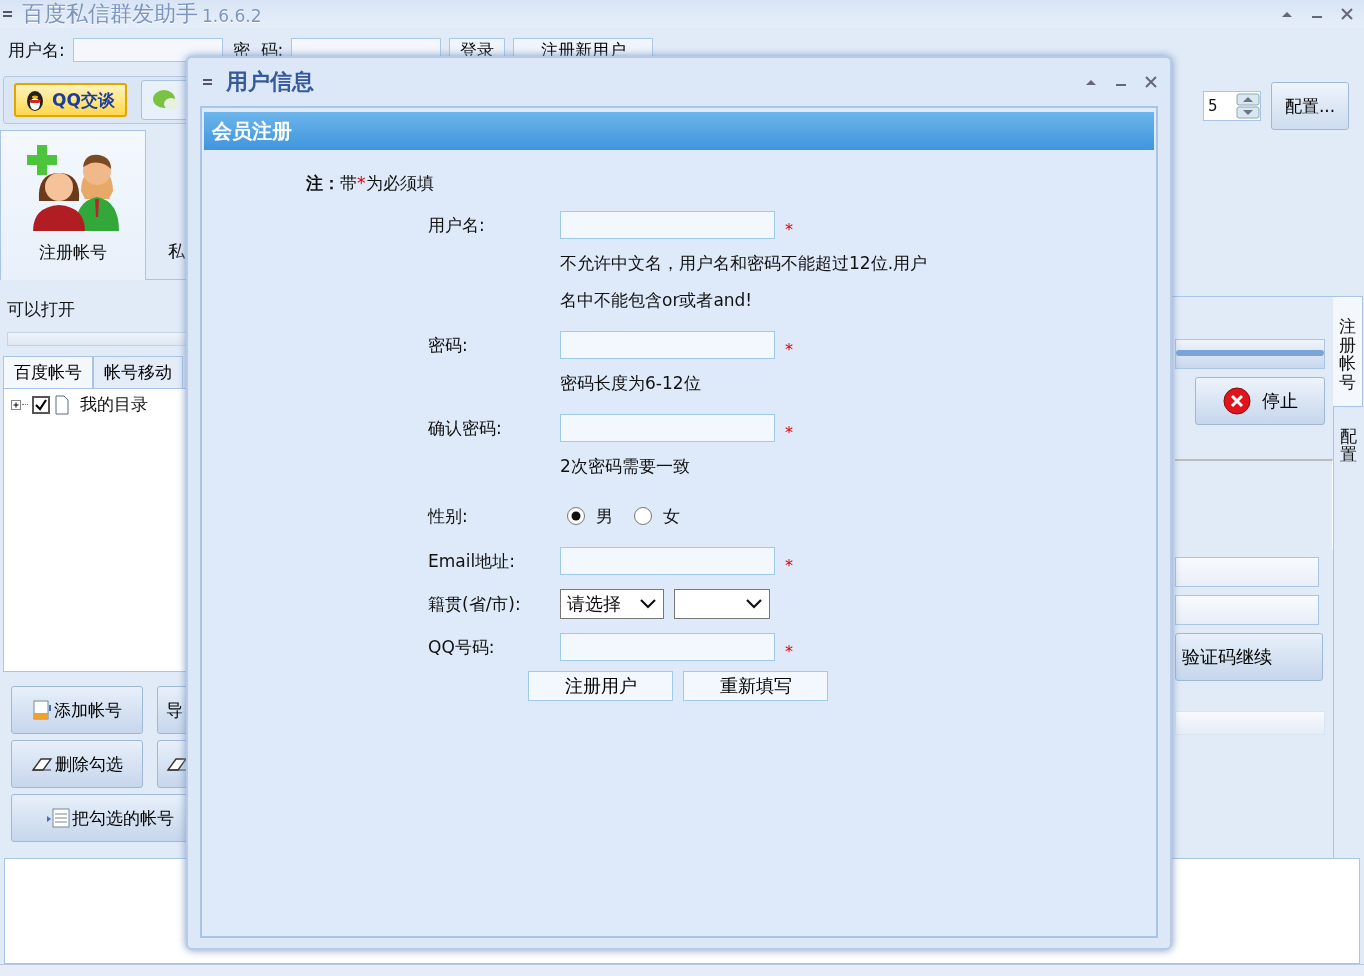 The height and width of the screenshot is (976, 1364). What do you see at coordinates (41, 309) in the screenshot?
I see `status-text: 可以打开` at bounding box center [41, 309].